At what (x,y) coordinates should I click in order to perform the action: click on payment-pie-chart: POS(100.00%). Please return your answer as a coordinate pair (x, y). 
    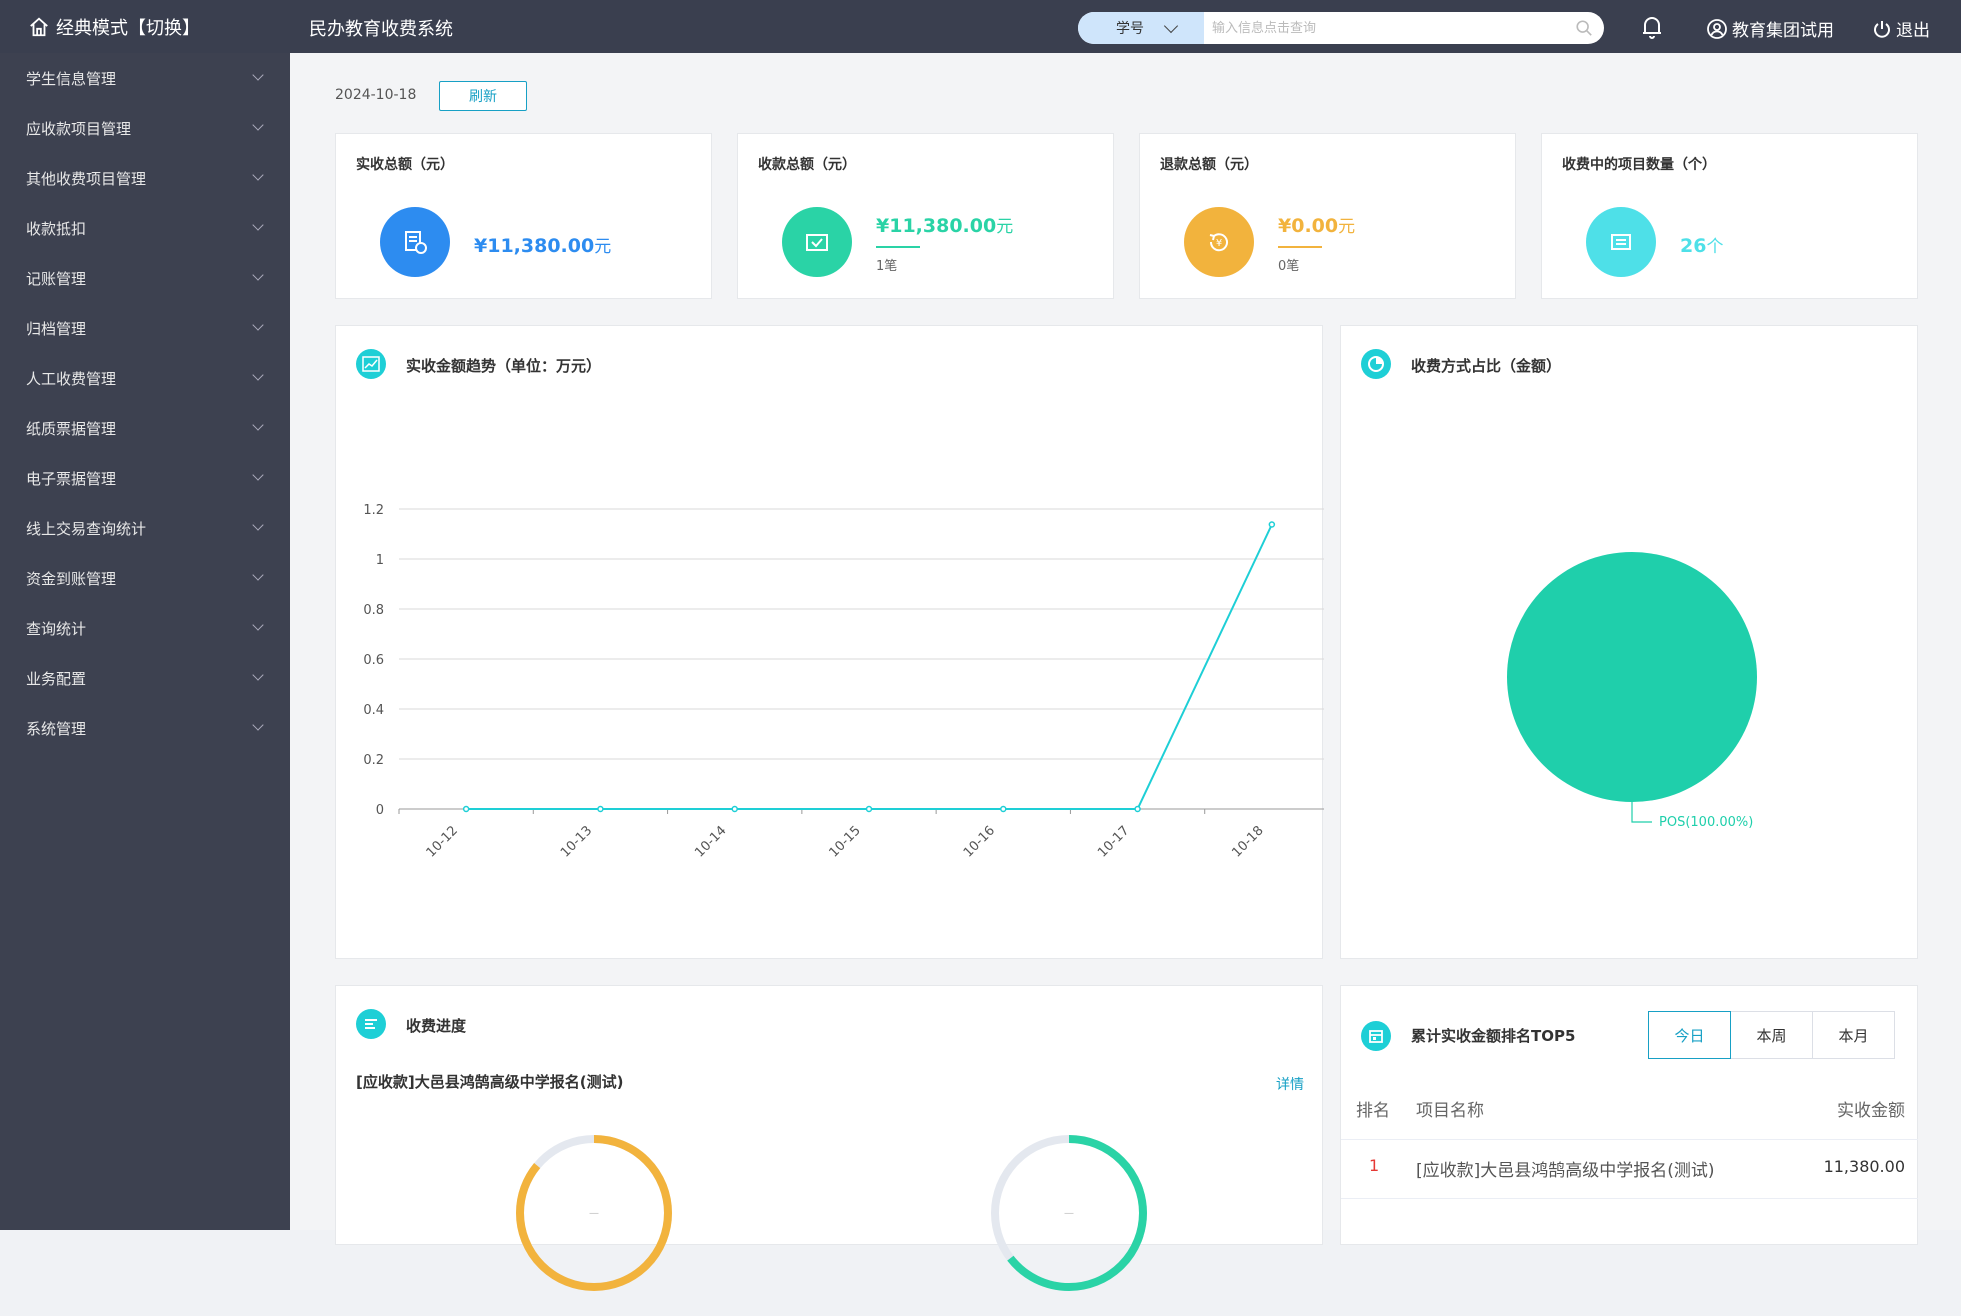
    Looking at the image, I should click on (1632, 691).